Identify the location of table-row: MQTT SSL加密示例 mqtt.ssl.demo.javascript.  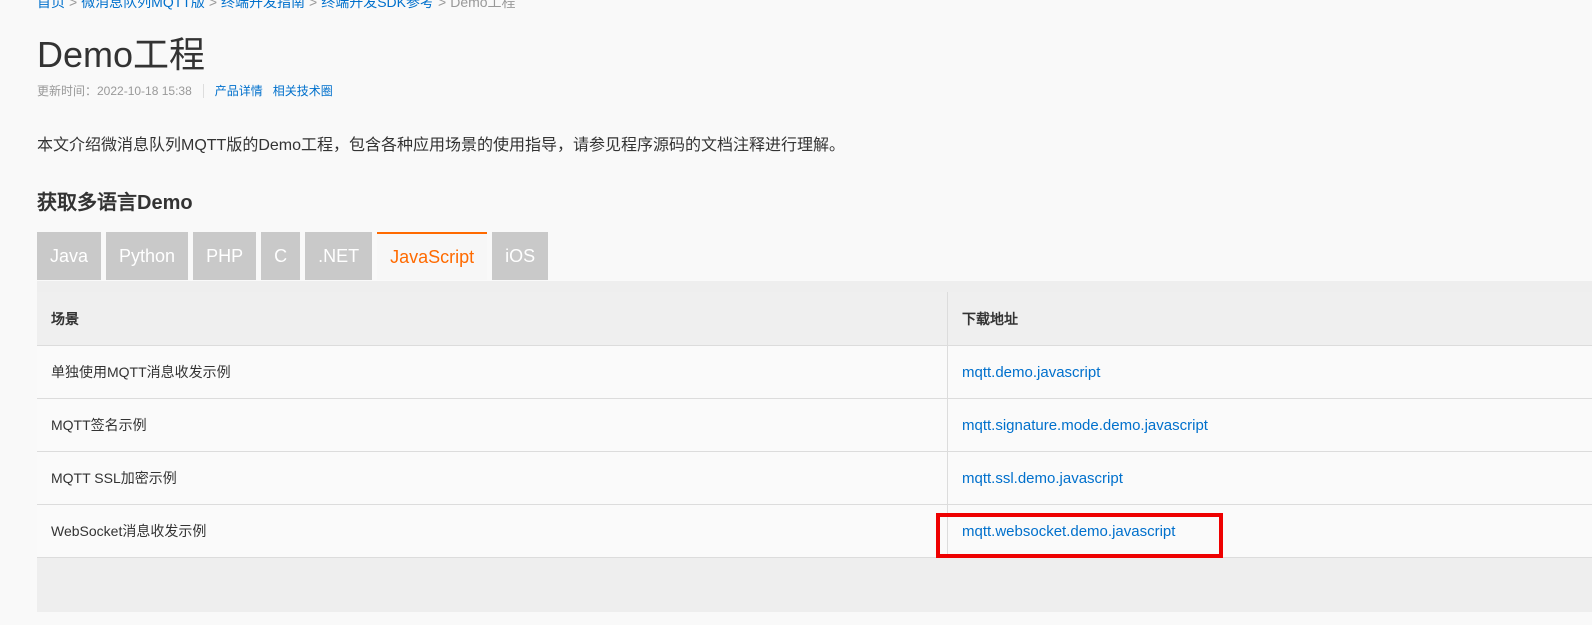
(814, 478).